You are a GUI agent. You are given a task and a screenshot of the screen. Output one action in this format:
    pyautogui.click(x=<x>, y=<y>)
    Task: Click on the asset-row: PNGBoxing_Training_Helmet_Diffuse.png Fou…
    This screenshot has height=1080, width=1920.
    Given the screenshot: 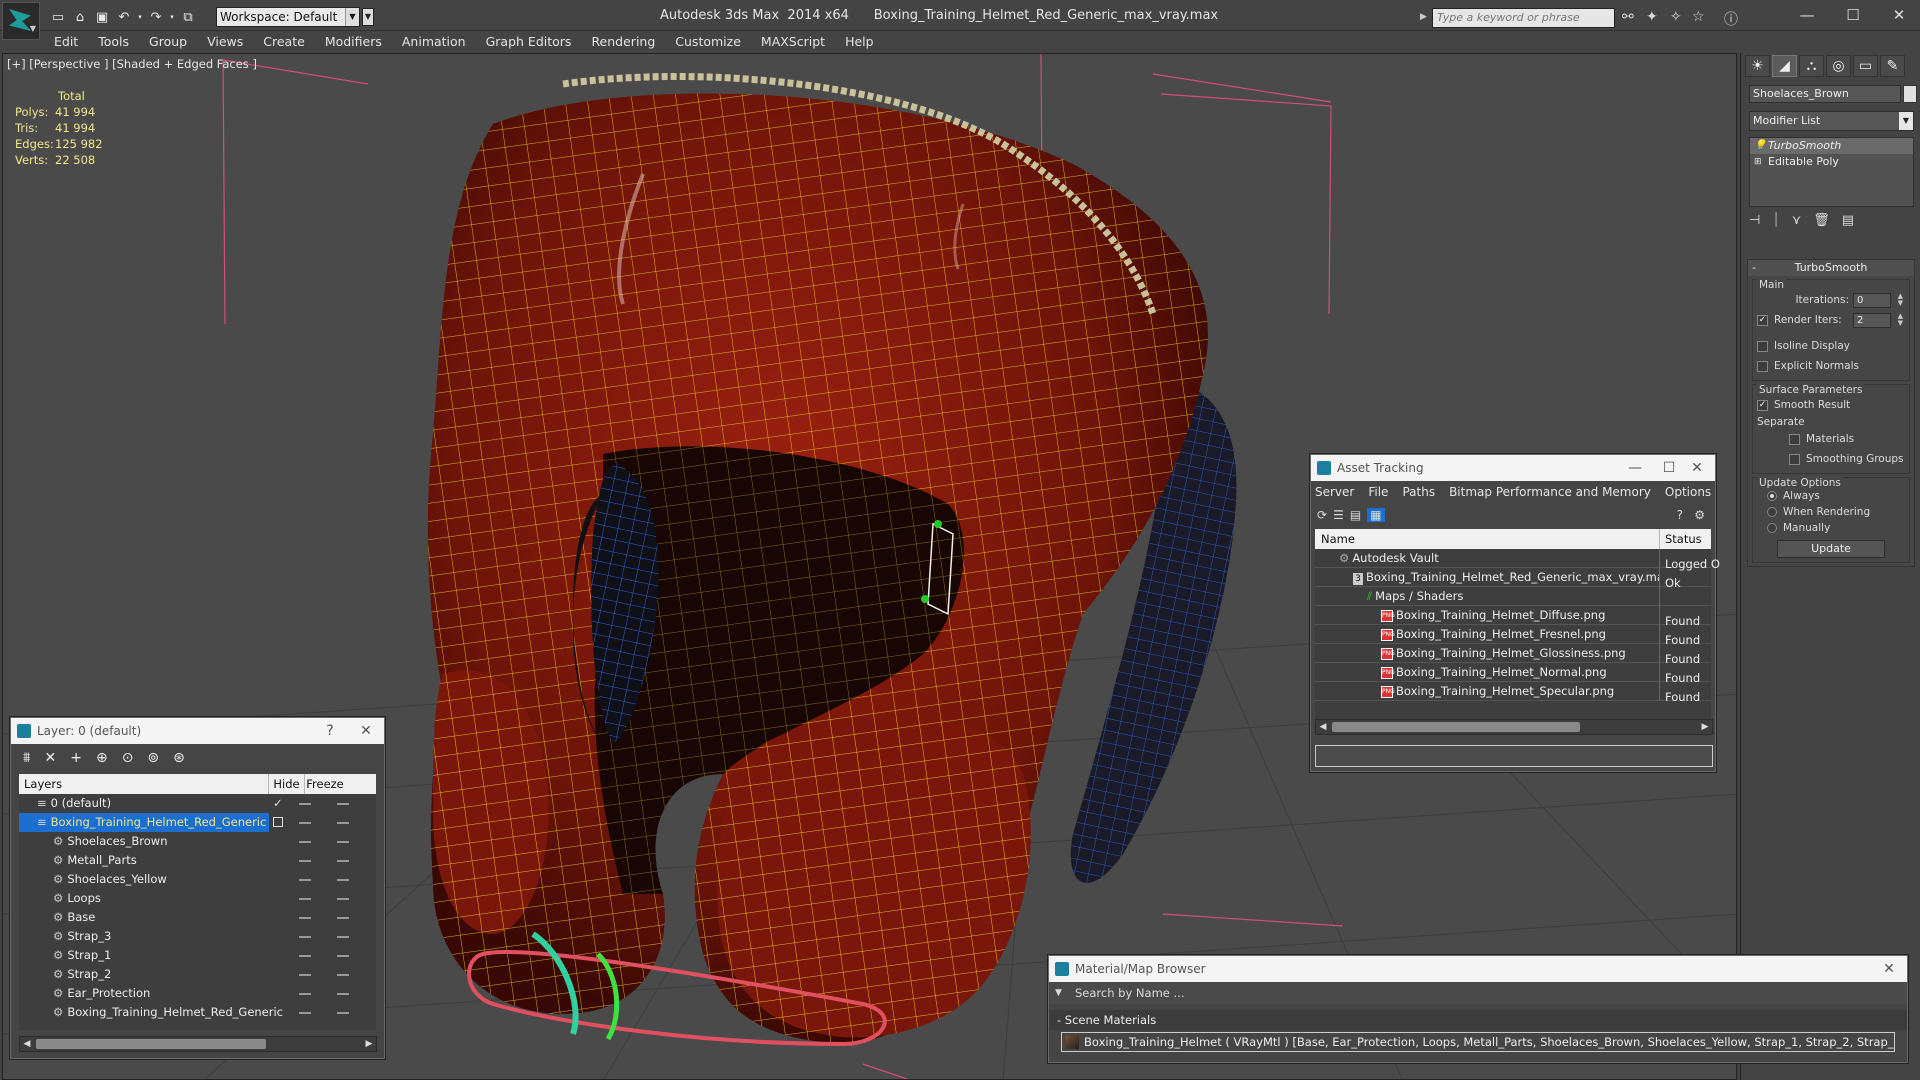 What is the action you would take?
    pyautogui.click(x=1513, y=617)
    